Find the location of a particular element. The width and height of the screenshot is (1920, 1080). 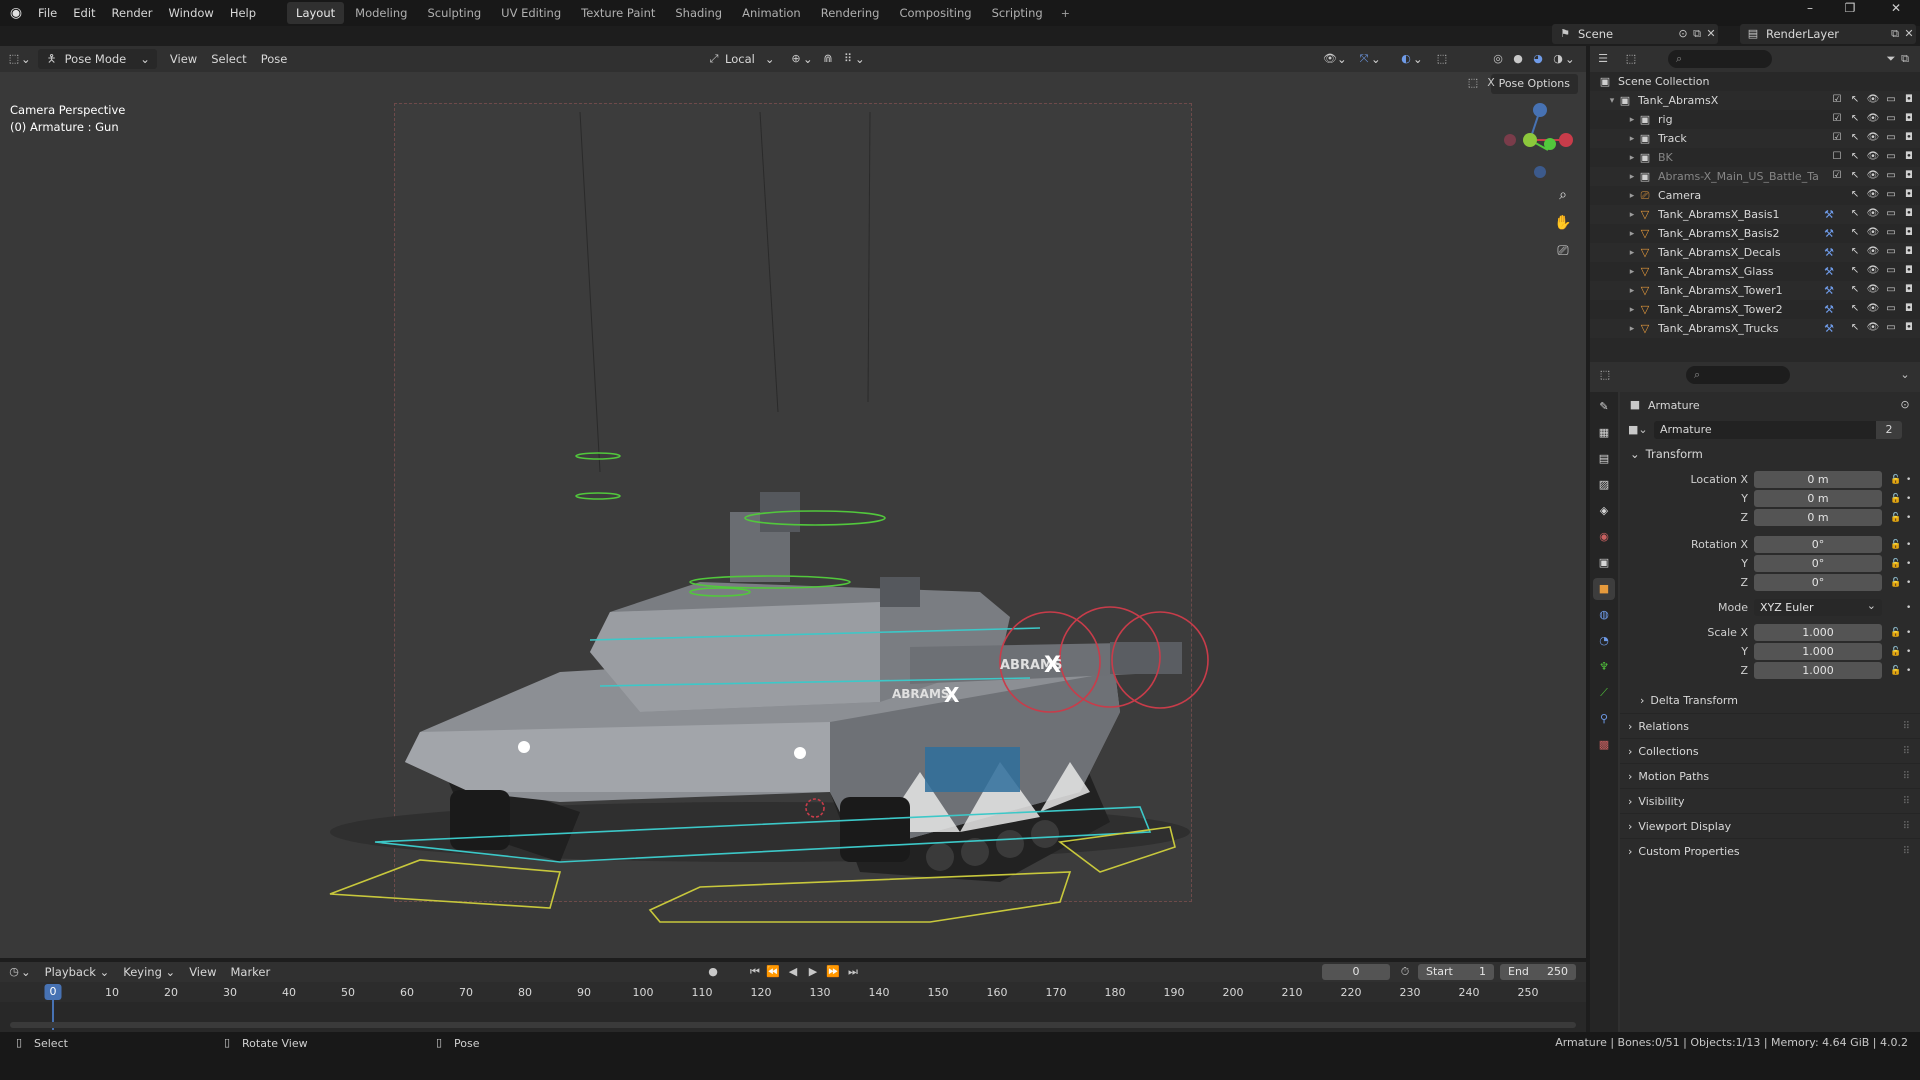

gizmo-toggle: ⤧ ⌄ is located at coordinates (1369, 59).